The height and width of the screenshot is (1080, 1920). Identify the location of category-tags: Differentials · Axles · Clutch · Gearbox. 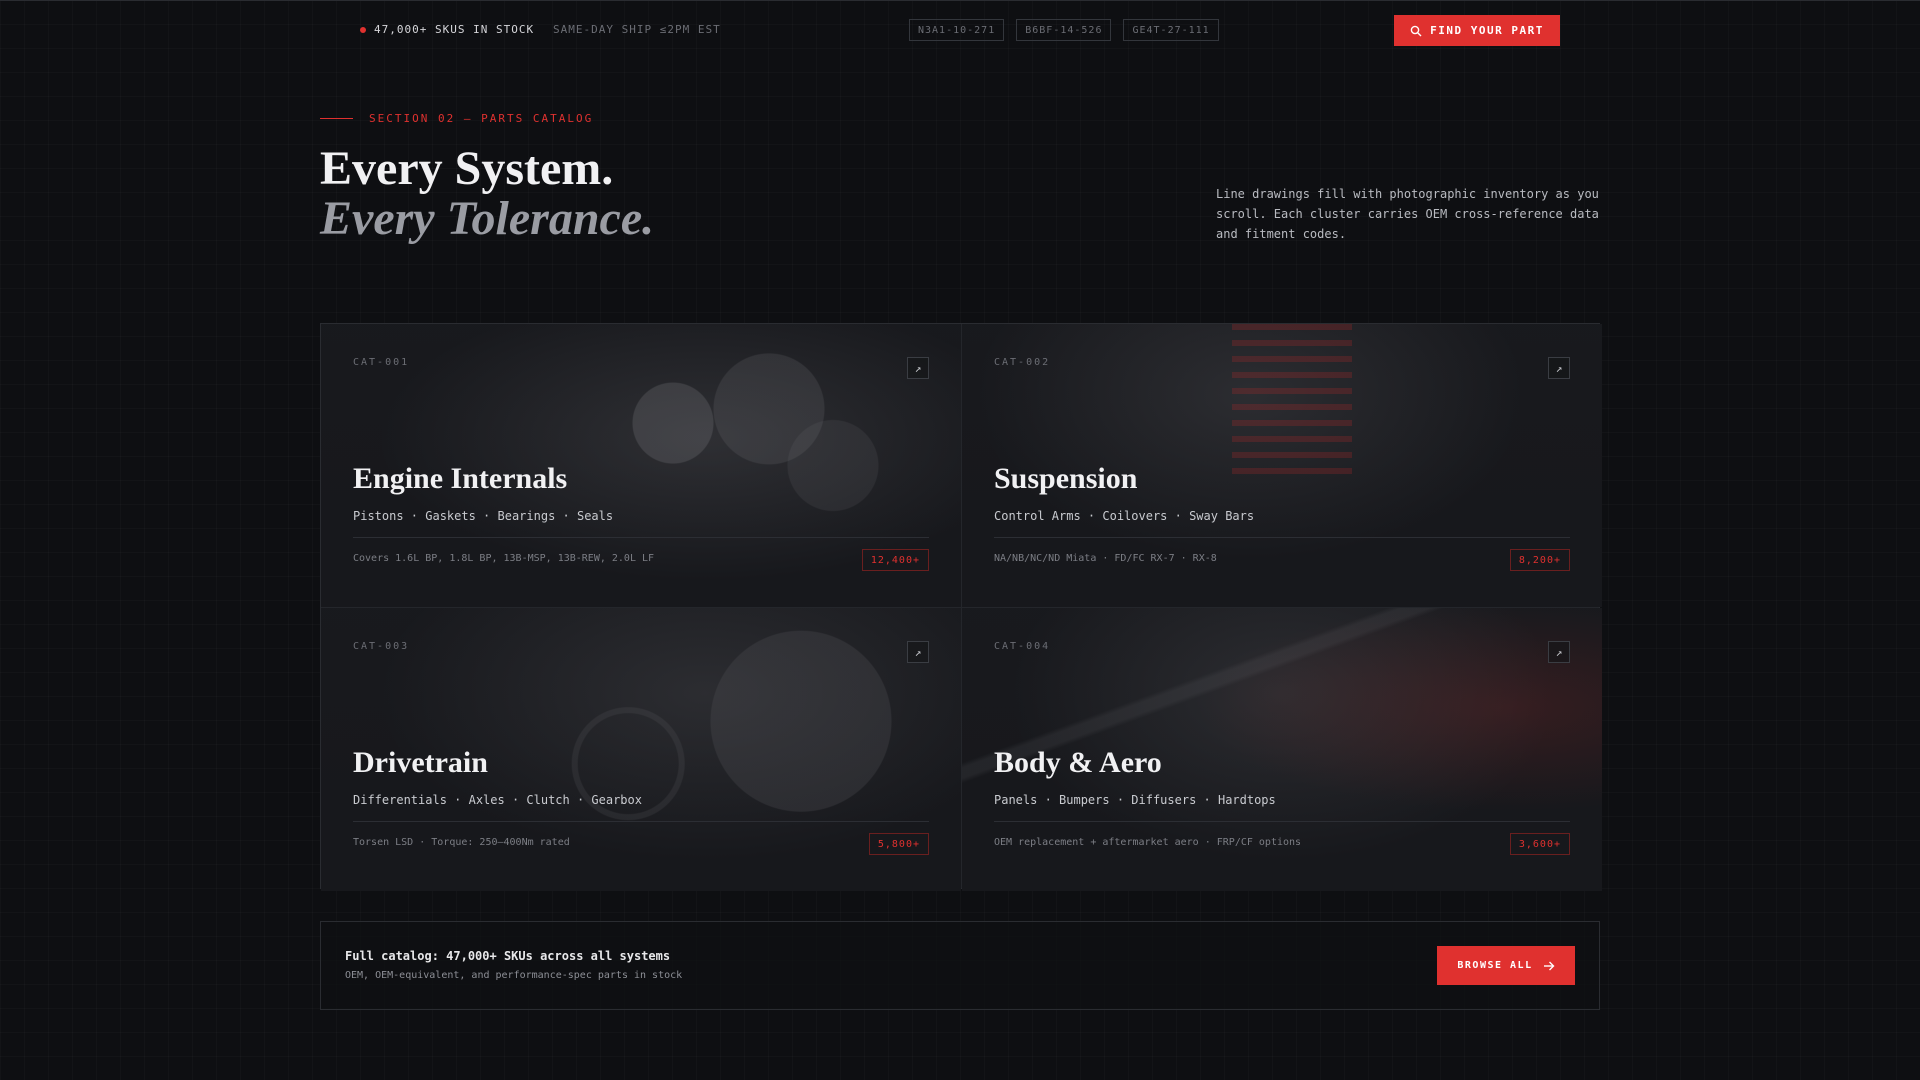
(497, 800).